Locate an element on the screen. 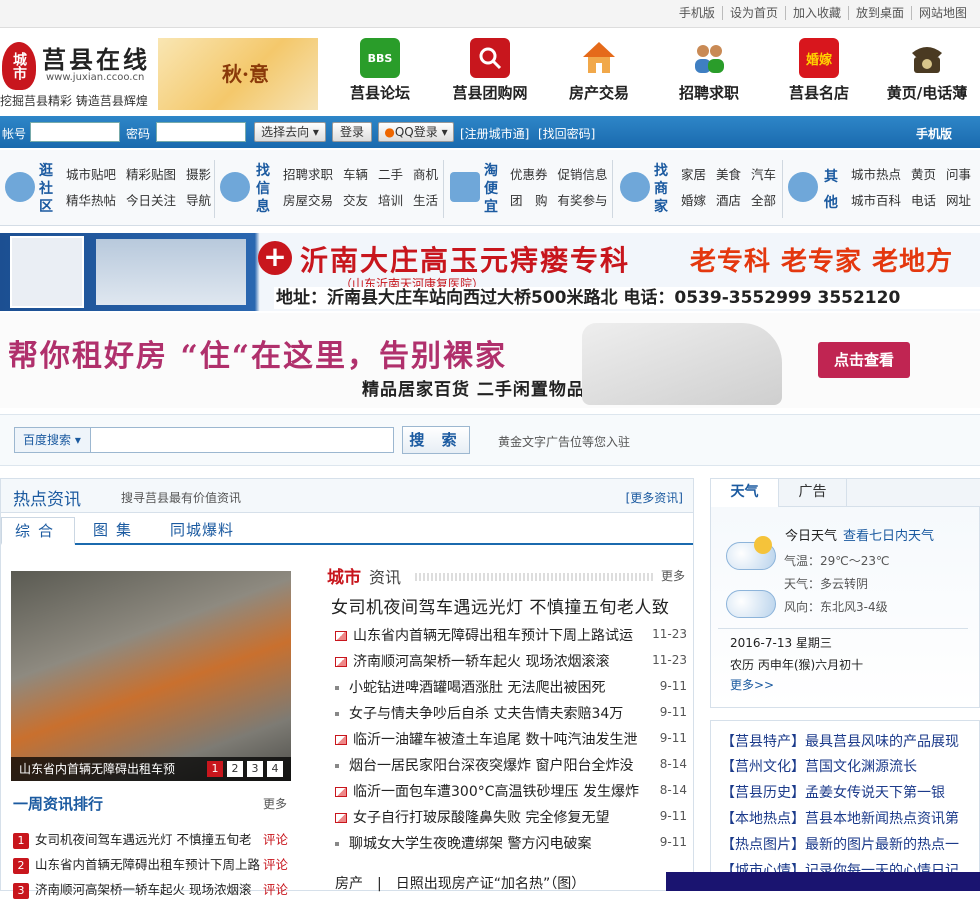  nav-jobs: 招聘求职 is located at coordinates (709, 70).